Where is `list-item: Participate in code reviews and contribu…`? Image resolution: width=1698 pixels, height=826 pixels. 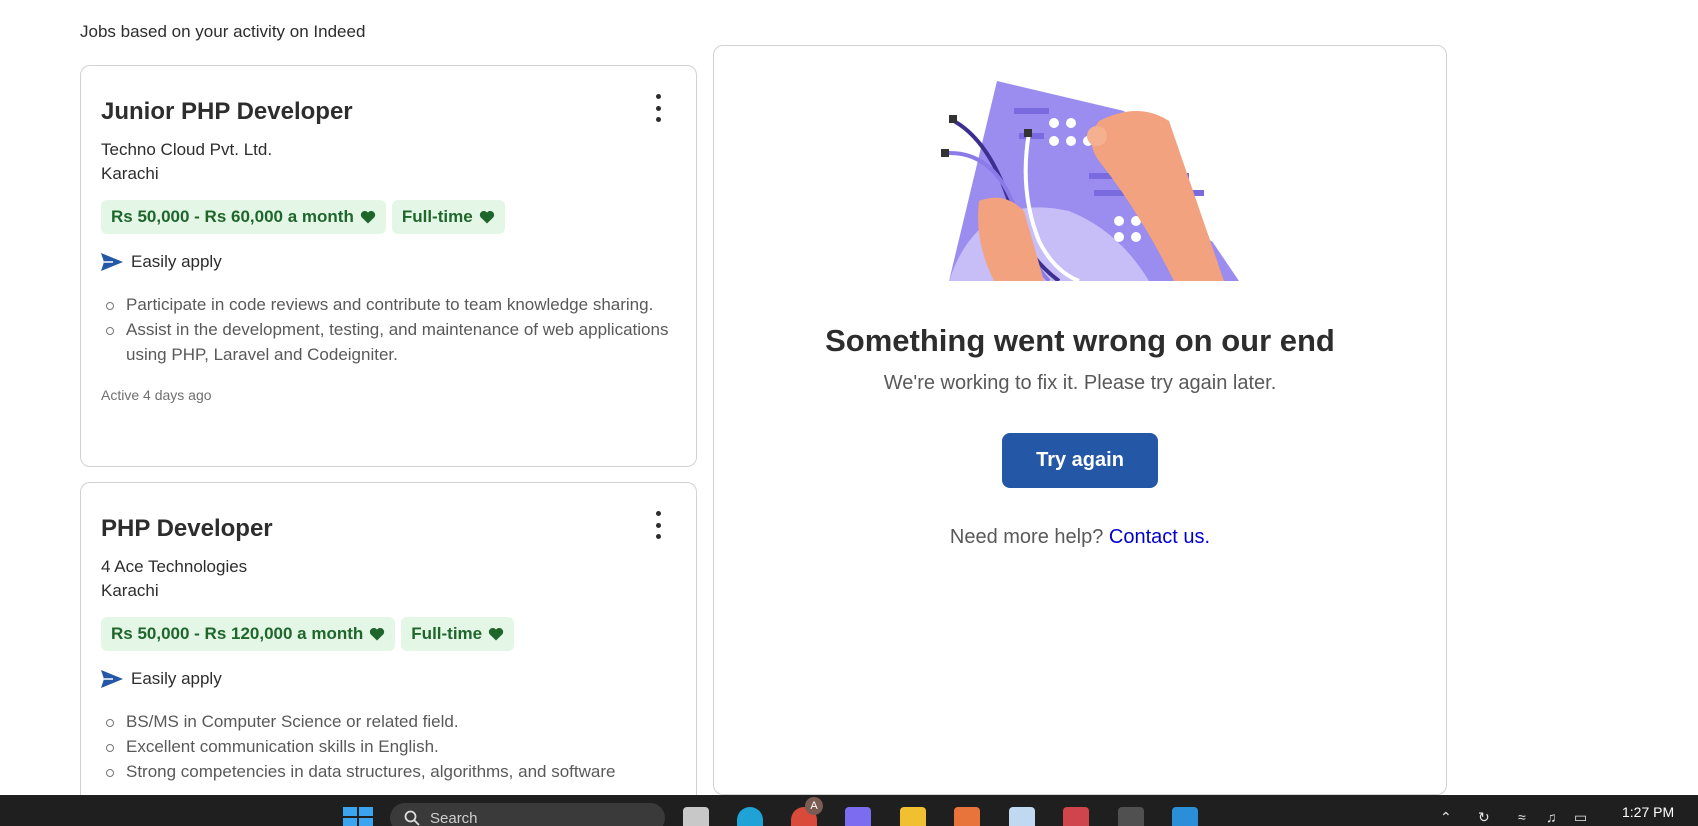 list-item: Participate in code reviews and contribu… is located at coordinates (391, 304).